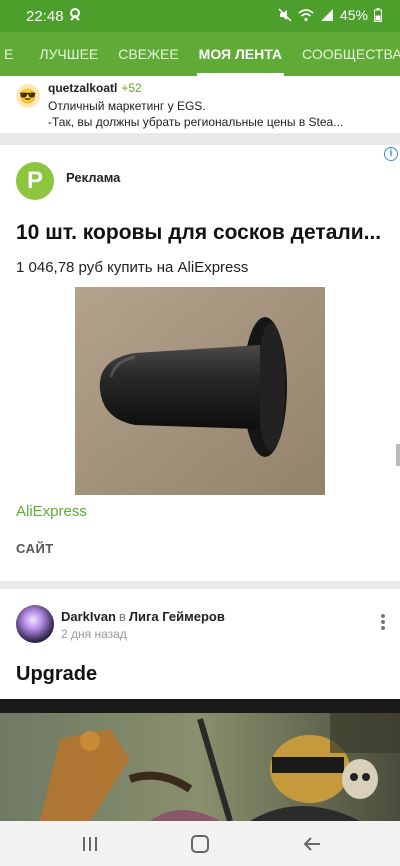 The image size is (400, 866). I want to click on post-author-line: DarkIvan в Лига Геймеров, so click(143, 616).